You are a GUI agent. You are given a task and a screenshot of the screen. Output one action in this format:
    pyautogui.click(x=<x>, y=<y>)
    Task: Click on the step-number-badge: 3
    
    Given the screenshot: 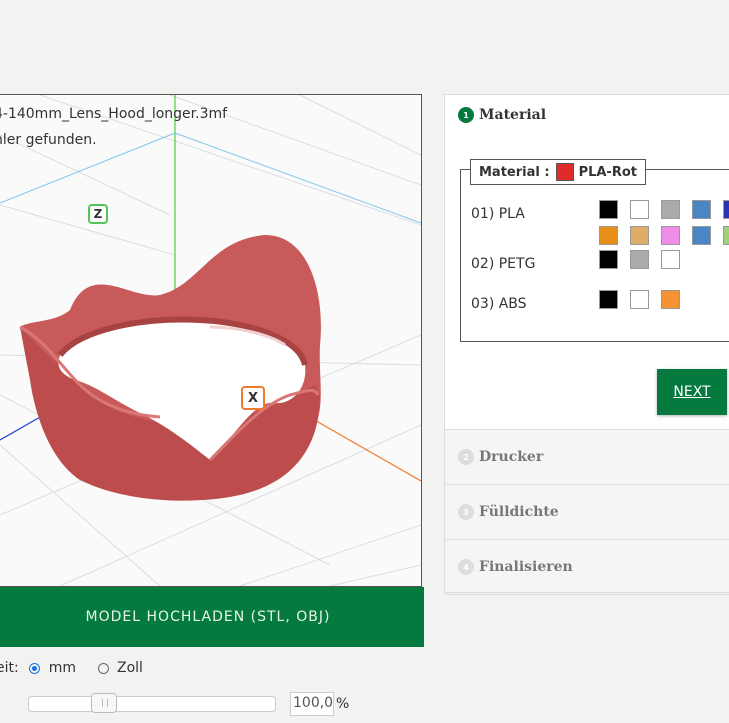 What is the action you would take?
    pyautogui.click(x=466, y=512)
    